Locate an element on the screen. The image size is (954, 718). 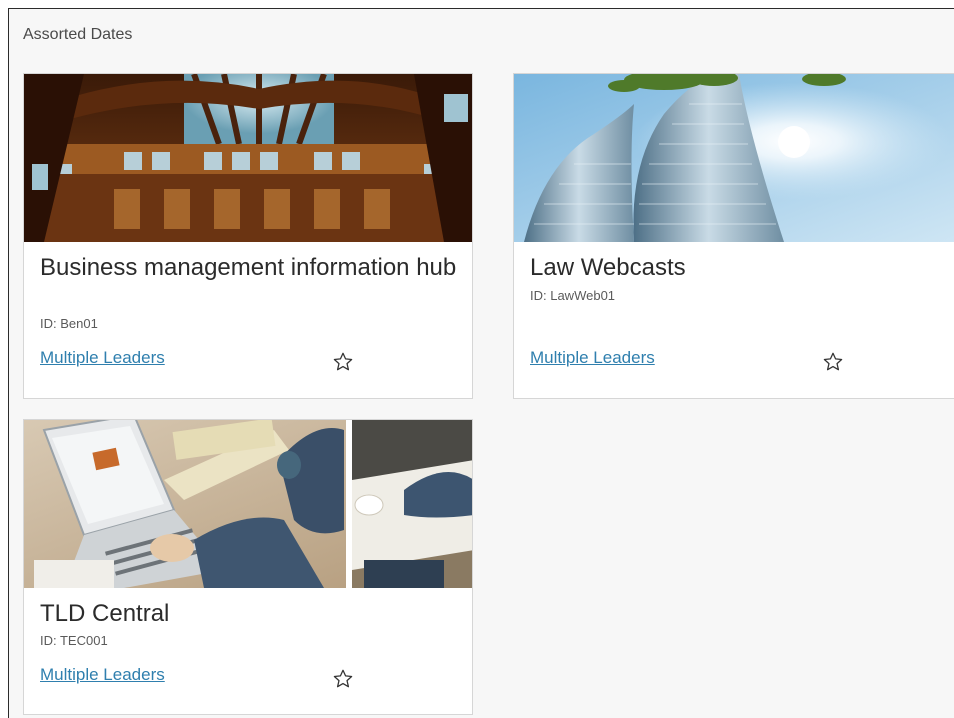
course-id: ID: TEC001 is located at coordinates (74, 640).